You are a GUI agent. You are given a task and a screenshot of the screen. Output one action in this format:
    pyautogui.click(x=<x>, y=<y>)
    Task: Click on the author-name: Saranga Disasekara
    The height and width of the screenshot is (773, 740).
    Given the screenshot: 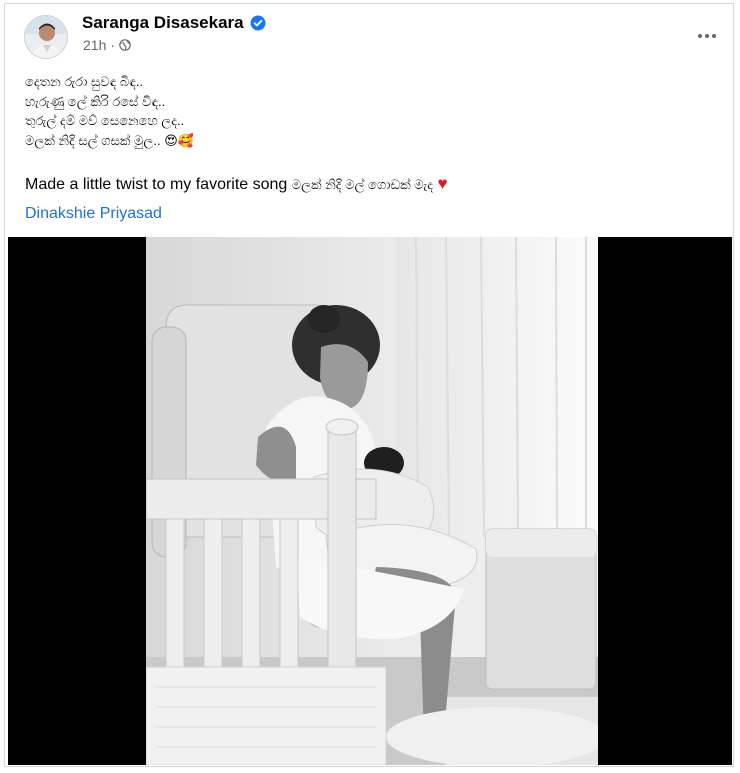 What is the action you would take?
    pyautogui.click(x=163, y=23)
    